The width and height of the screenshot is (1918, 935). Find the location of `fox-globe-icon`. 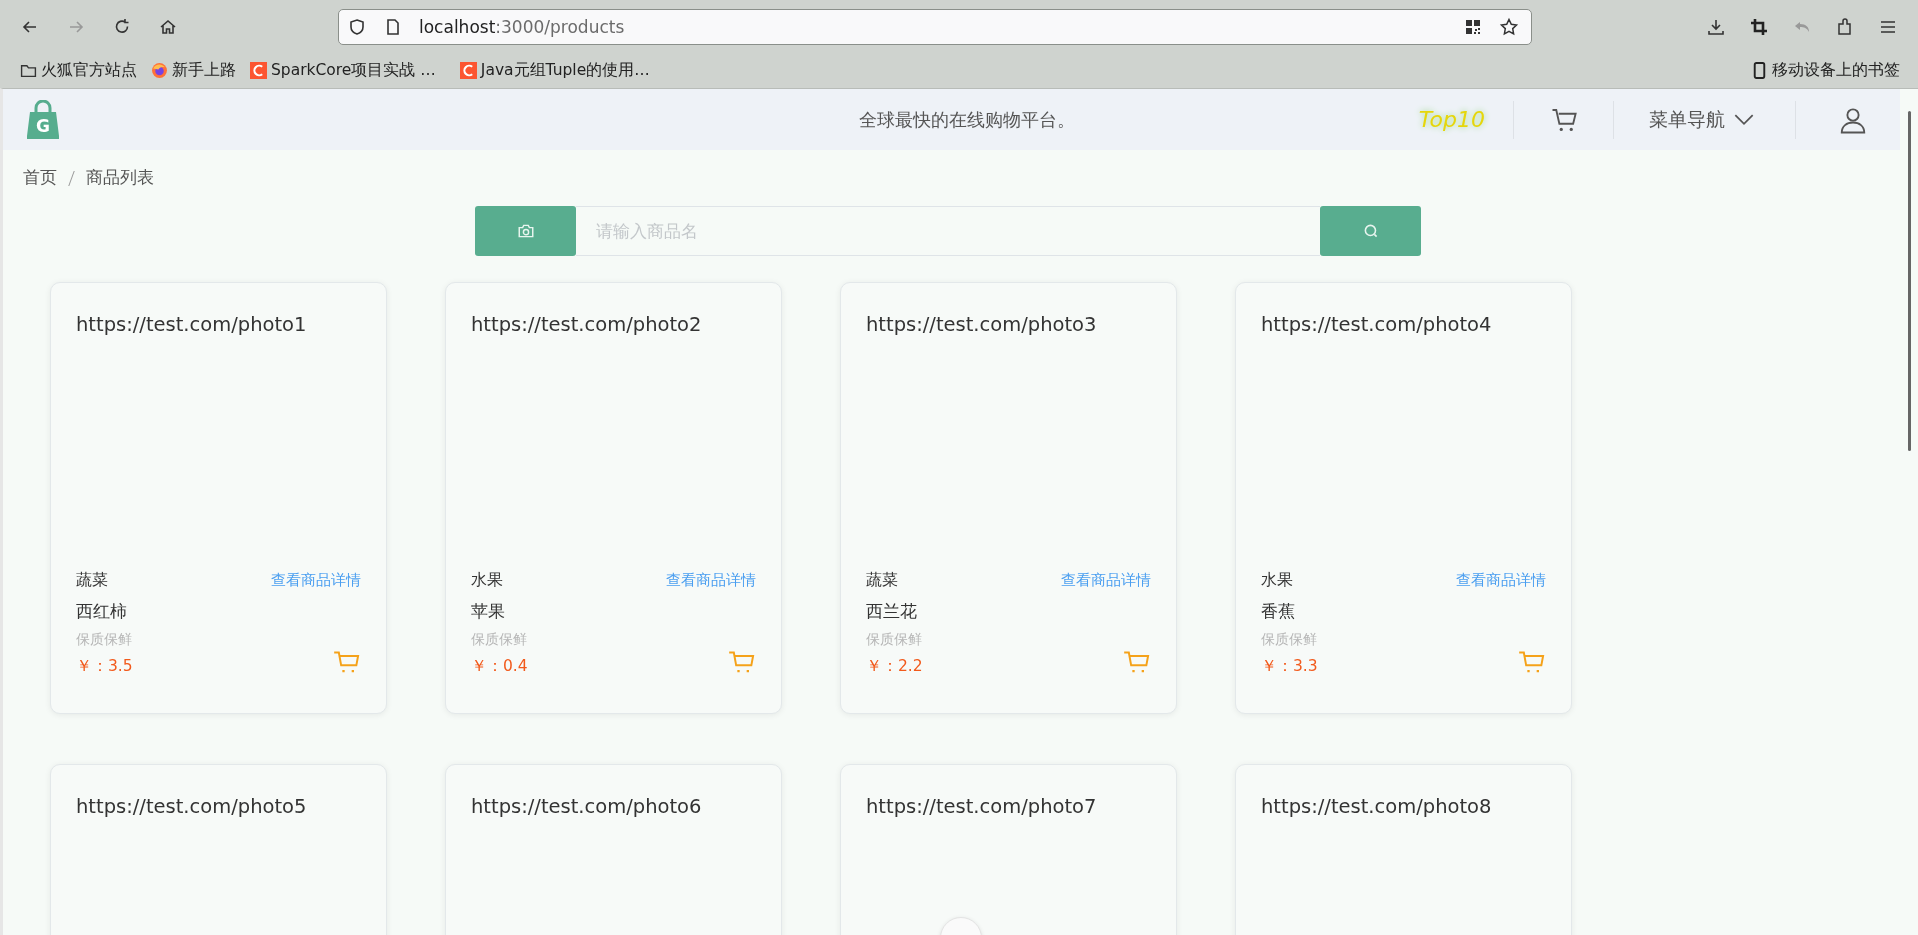

fox-globe-icon is located at coordinates (159, 70).